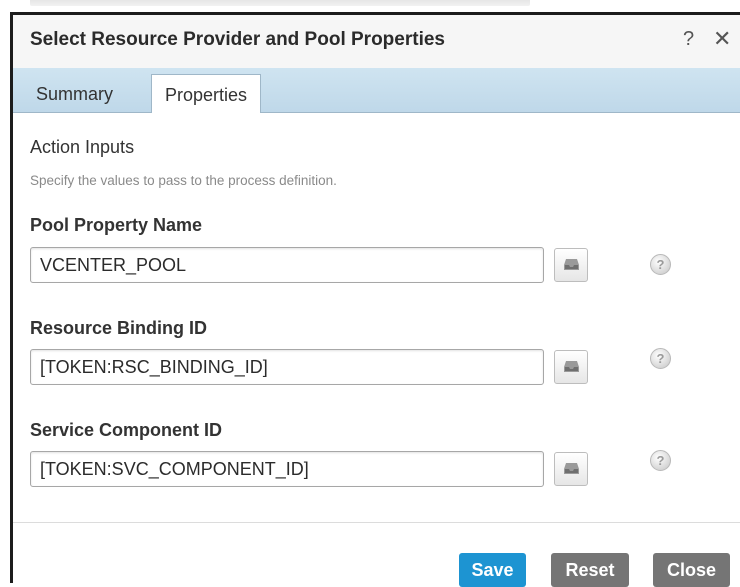 The image size is (740, 587). I want to click on pool-property-name-label: Pool Property Name, so click(116, 225).